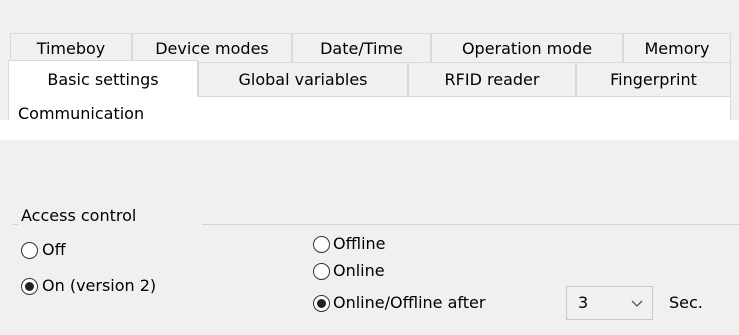 The width and height of the screenshot is (739, 335). I want to click on radio-online, so click(321, 271).